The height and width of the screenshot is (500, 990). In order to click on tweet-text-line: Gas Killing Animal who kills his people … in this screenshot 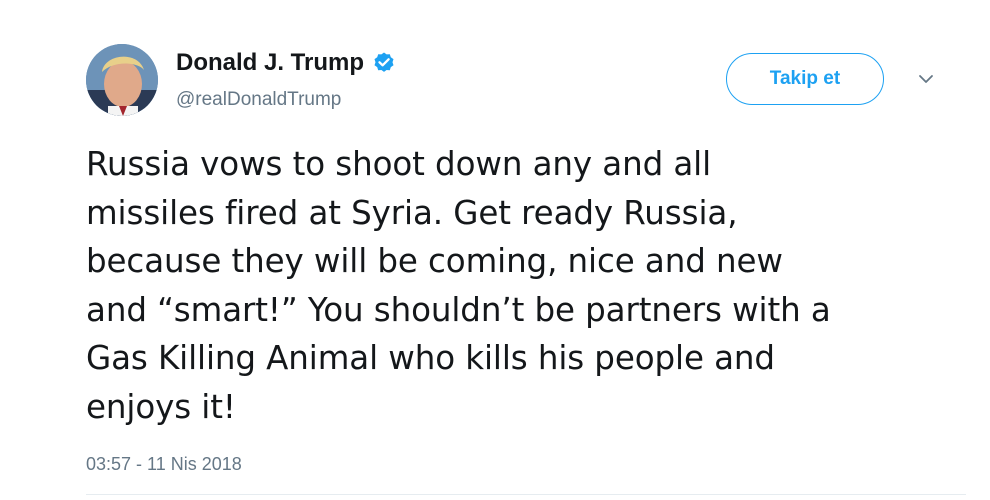, I will do `click(430, 358)`.